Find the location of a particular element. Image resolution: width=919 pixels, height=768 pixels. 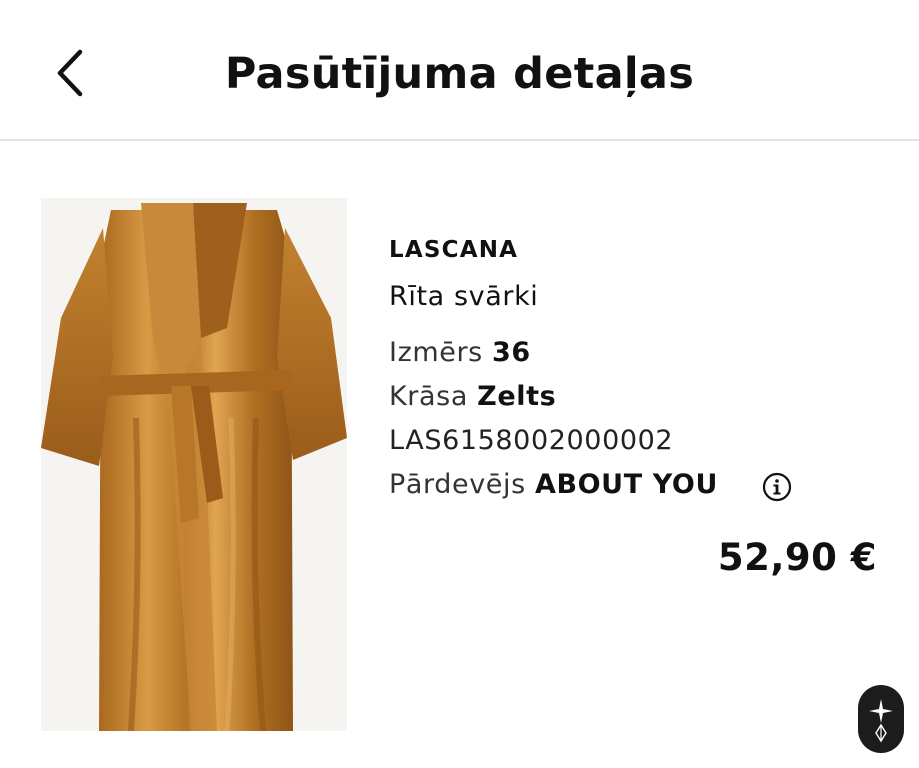

seller-value: ABOUT YOU is located at coordinates (626, 484).